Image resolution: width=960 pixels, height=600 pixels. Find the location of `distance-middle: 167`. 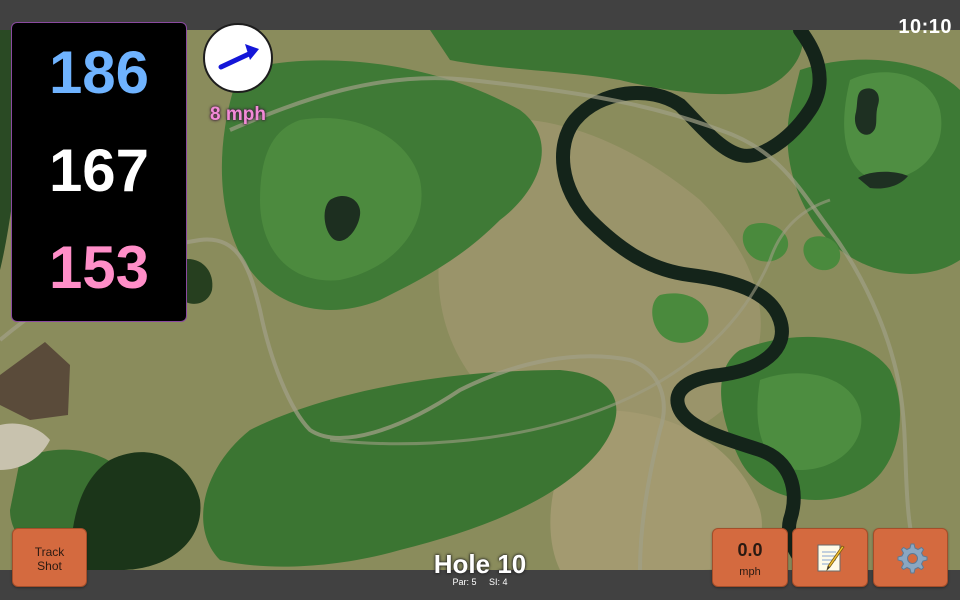

distance-middle: 167 is located at coordinates (99, 170).